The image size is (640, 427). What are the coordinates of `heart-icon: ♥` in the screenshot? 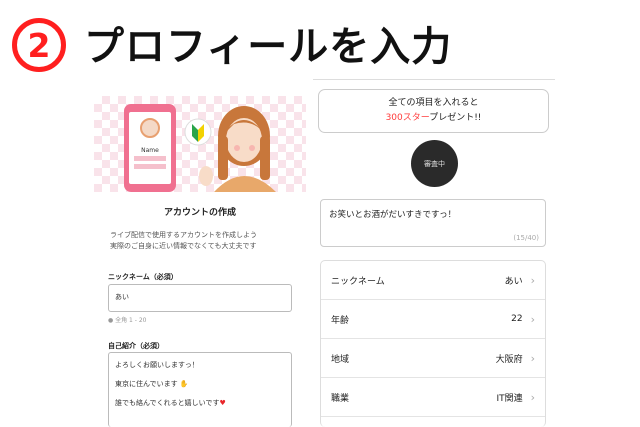 It's located at (222, 403).